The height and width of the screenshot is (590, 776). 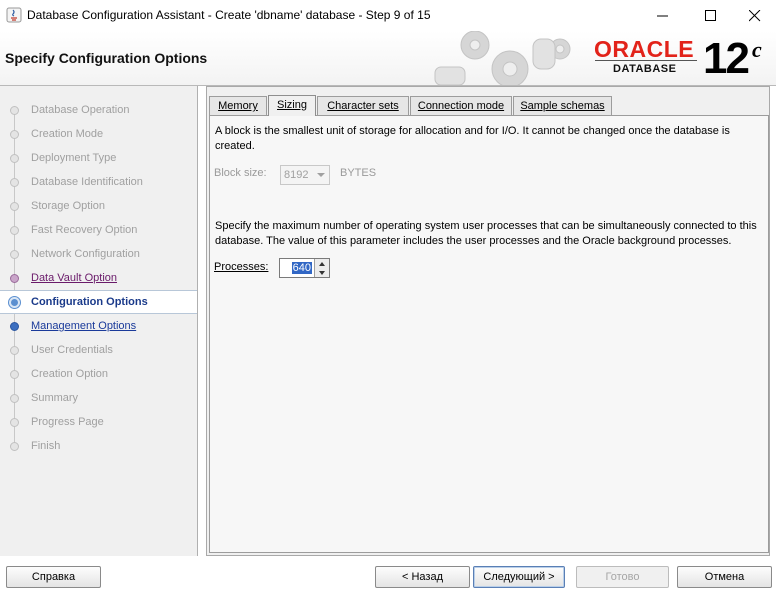 What do you see at coordinates (292, 105) in the screenshot?
I see `tab-sizing: Sizing` at bounding box center [292, 105].